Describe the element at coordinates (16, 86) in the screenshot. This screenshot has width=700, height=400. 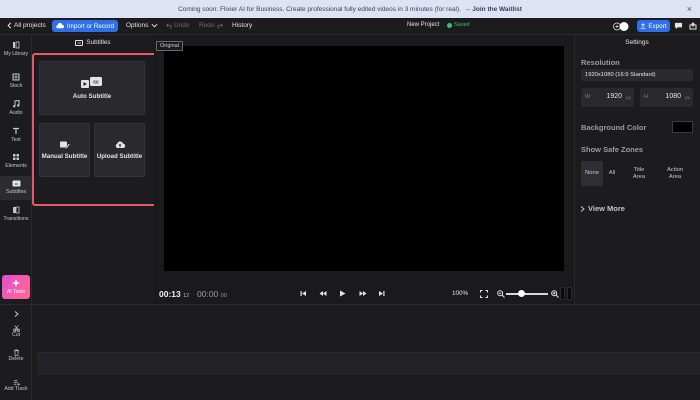
I see `nav-label: Stock` at that location.